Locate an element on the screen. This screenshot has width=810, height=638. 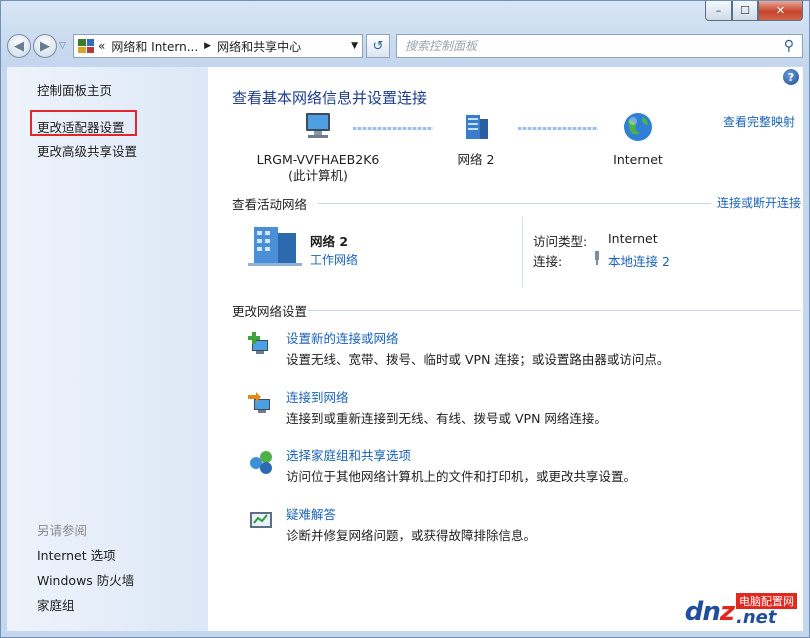
connections-row: 连接: 本地连接 2 is located at coordinates (601, 260).